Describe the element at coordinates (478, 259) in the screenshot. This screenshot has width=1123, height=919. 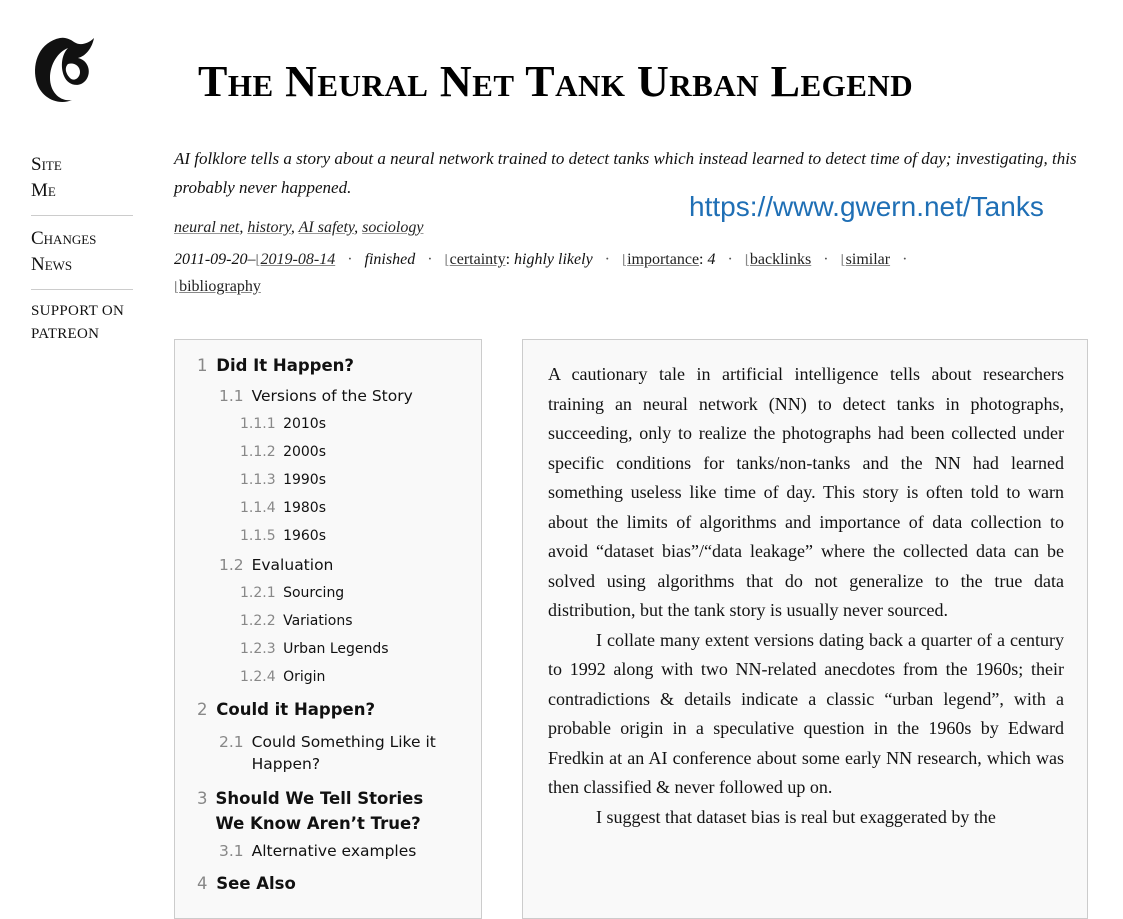
I see `certainty-link: certainty` at that location.